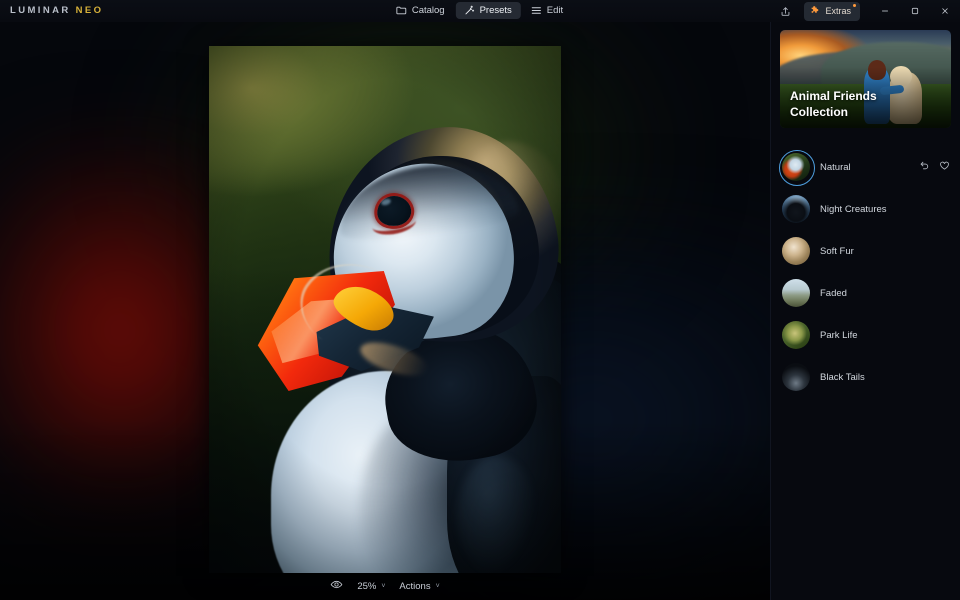 This screenshot has height=600, width=960. I want to click on preset-item-night-creatures: Night Creatures, so click(865, 209).